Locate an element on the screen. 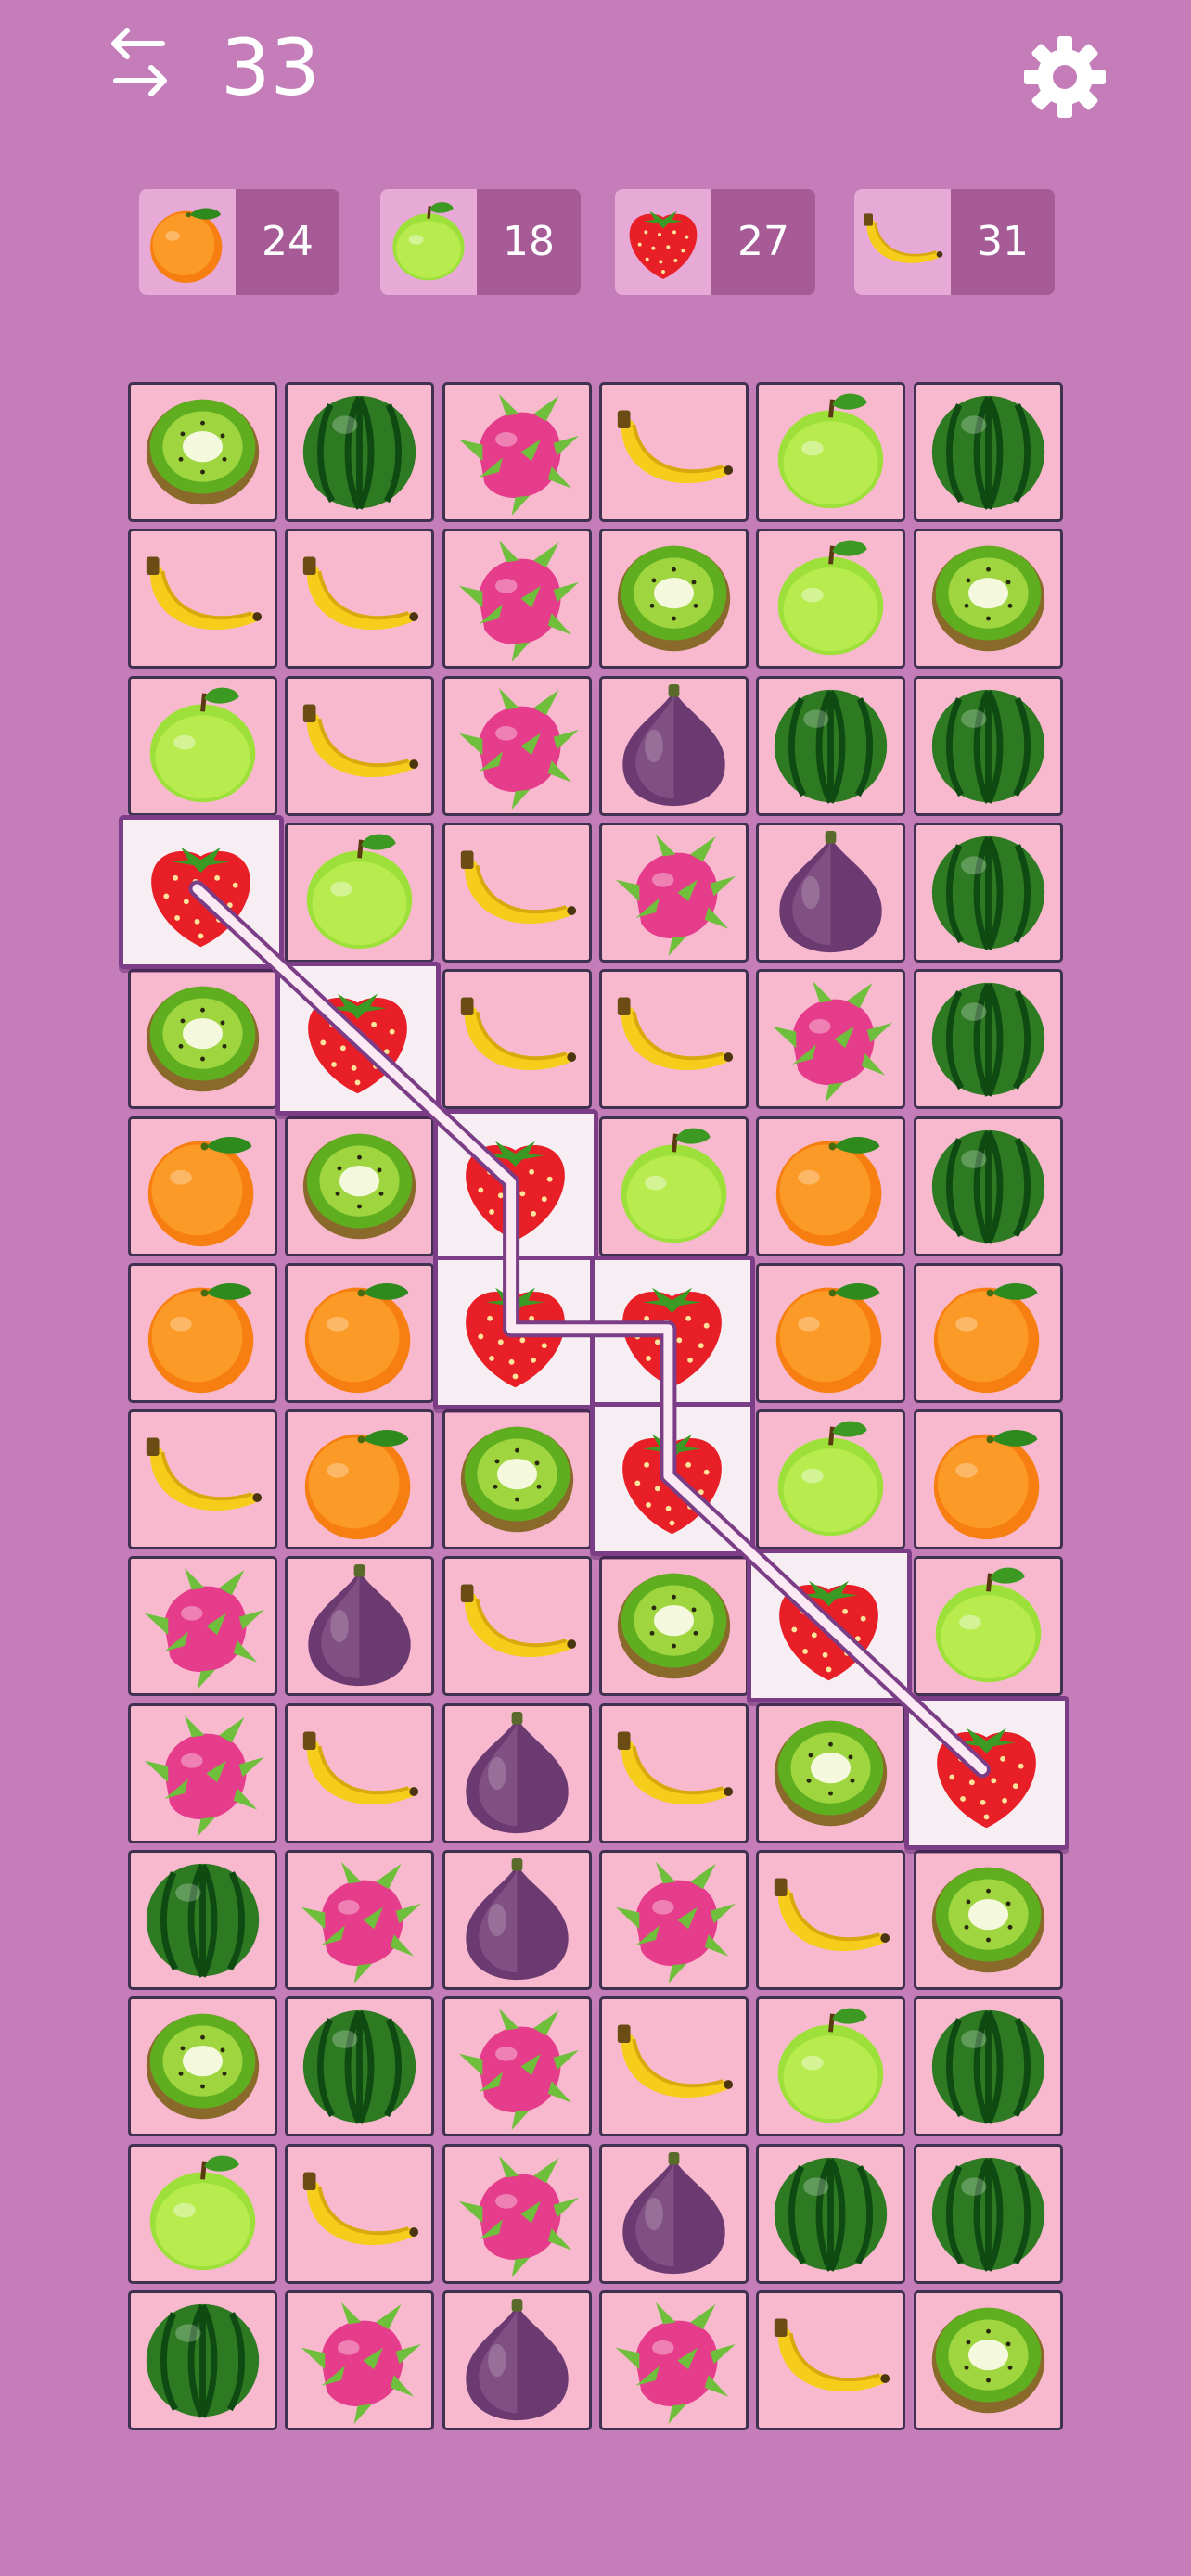 The height and width of the screenshot is (2576, 1191). goal-count: 27 is located at coordinates (763, 241).